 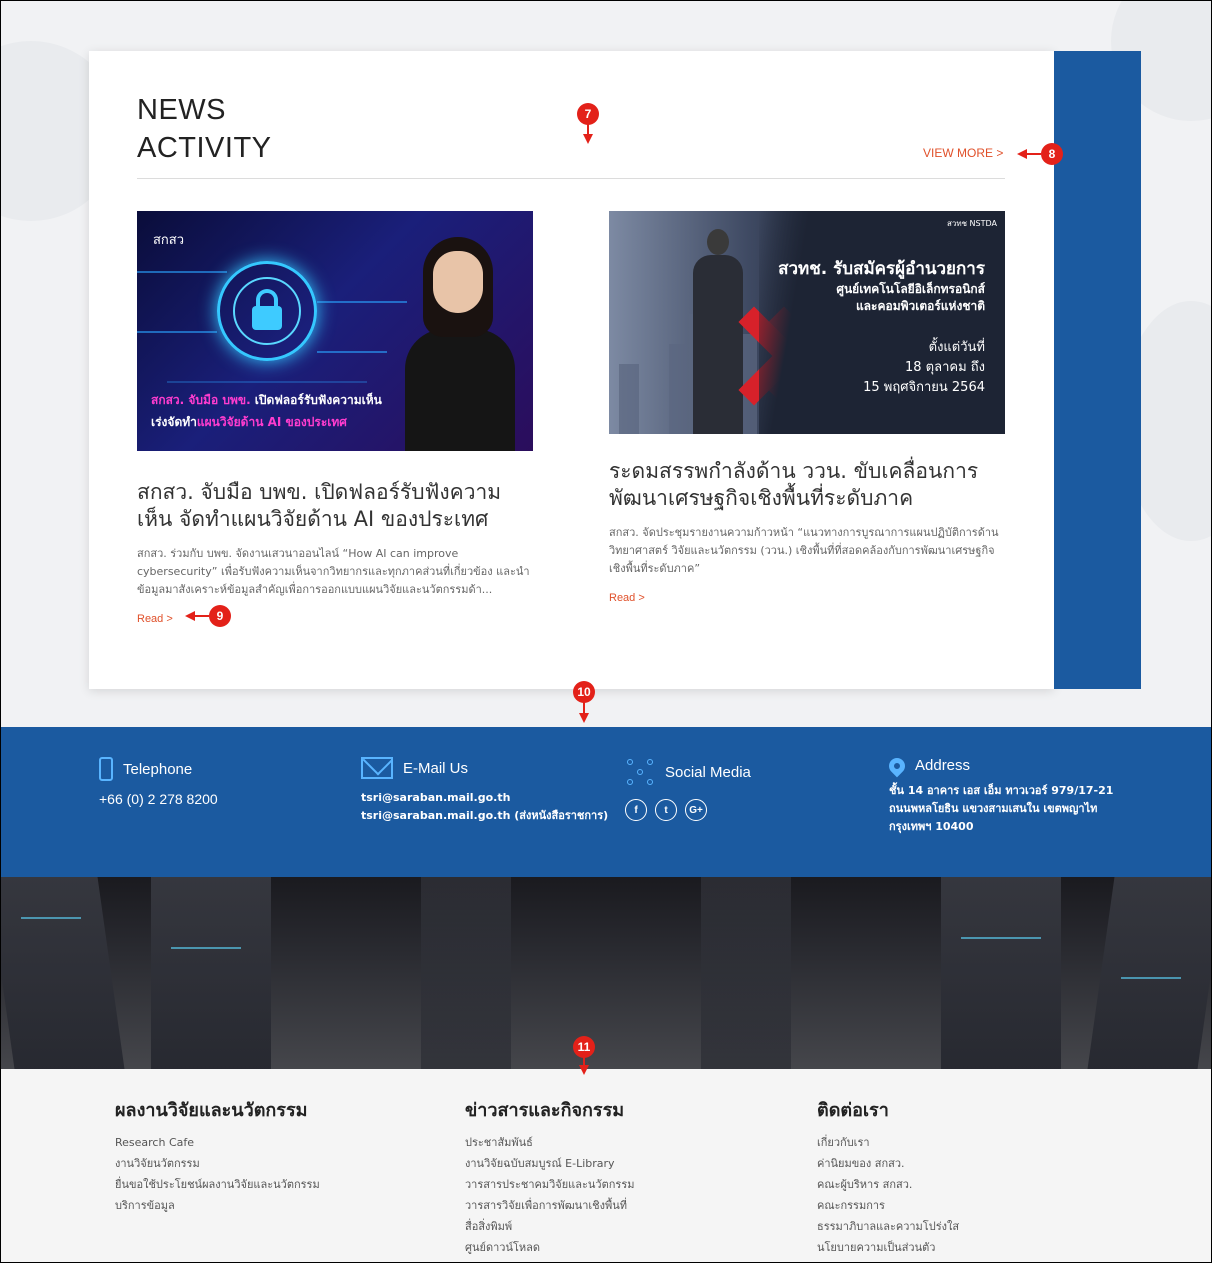 I want to click on telephone-value: +66 (0) 2 278 8200, so click(x=158, y=799).